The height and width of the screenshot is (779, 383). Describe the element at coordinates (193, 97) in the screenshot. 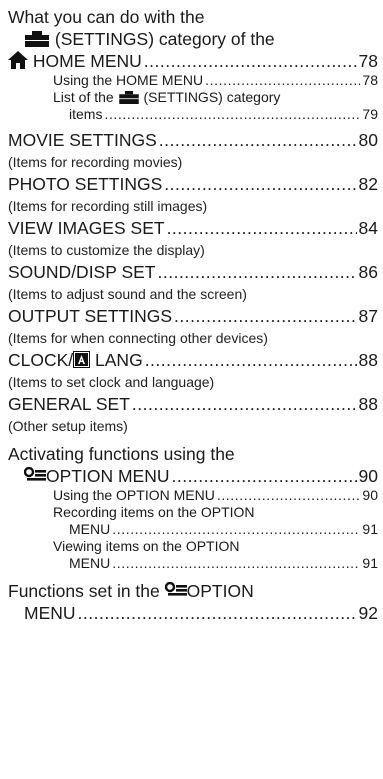

I see `toc-subitem: List of the (SETTINGS) category` at that location.